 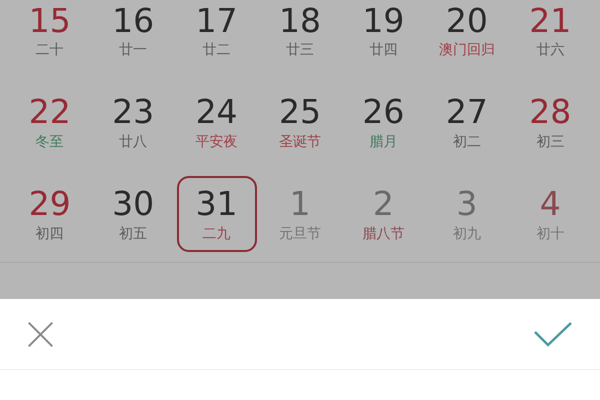 What do you see at coordinates (383, 50) in the screenshot?
I see `lunar-date: 廿四` at bounding box center [383, 50].